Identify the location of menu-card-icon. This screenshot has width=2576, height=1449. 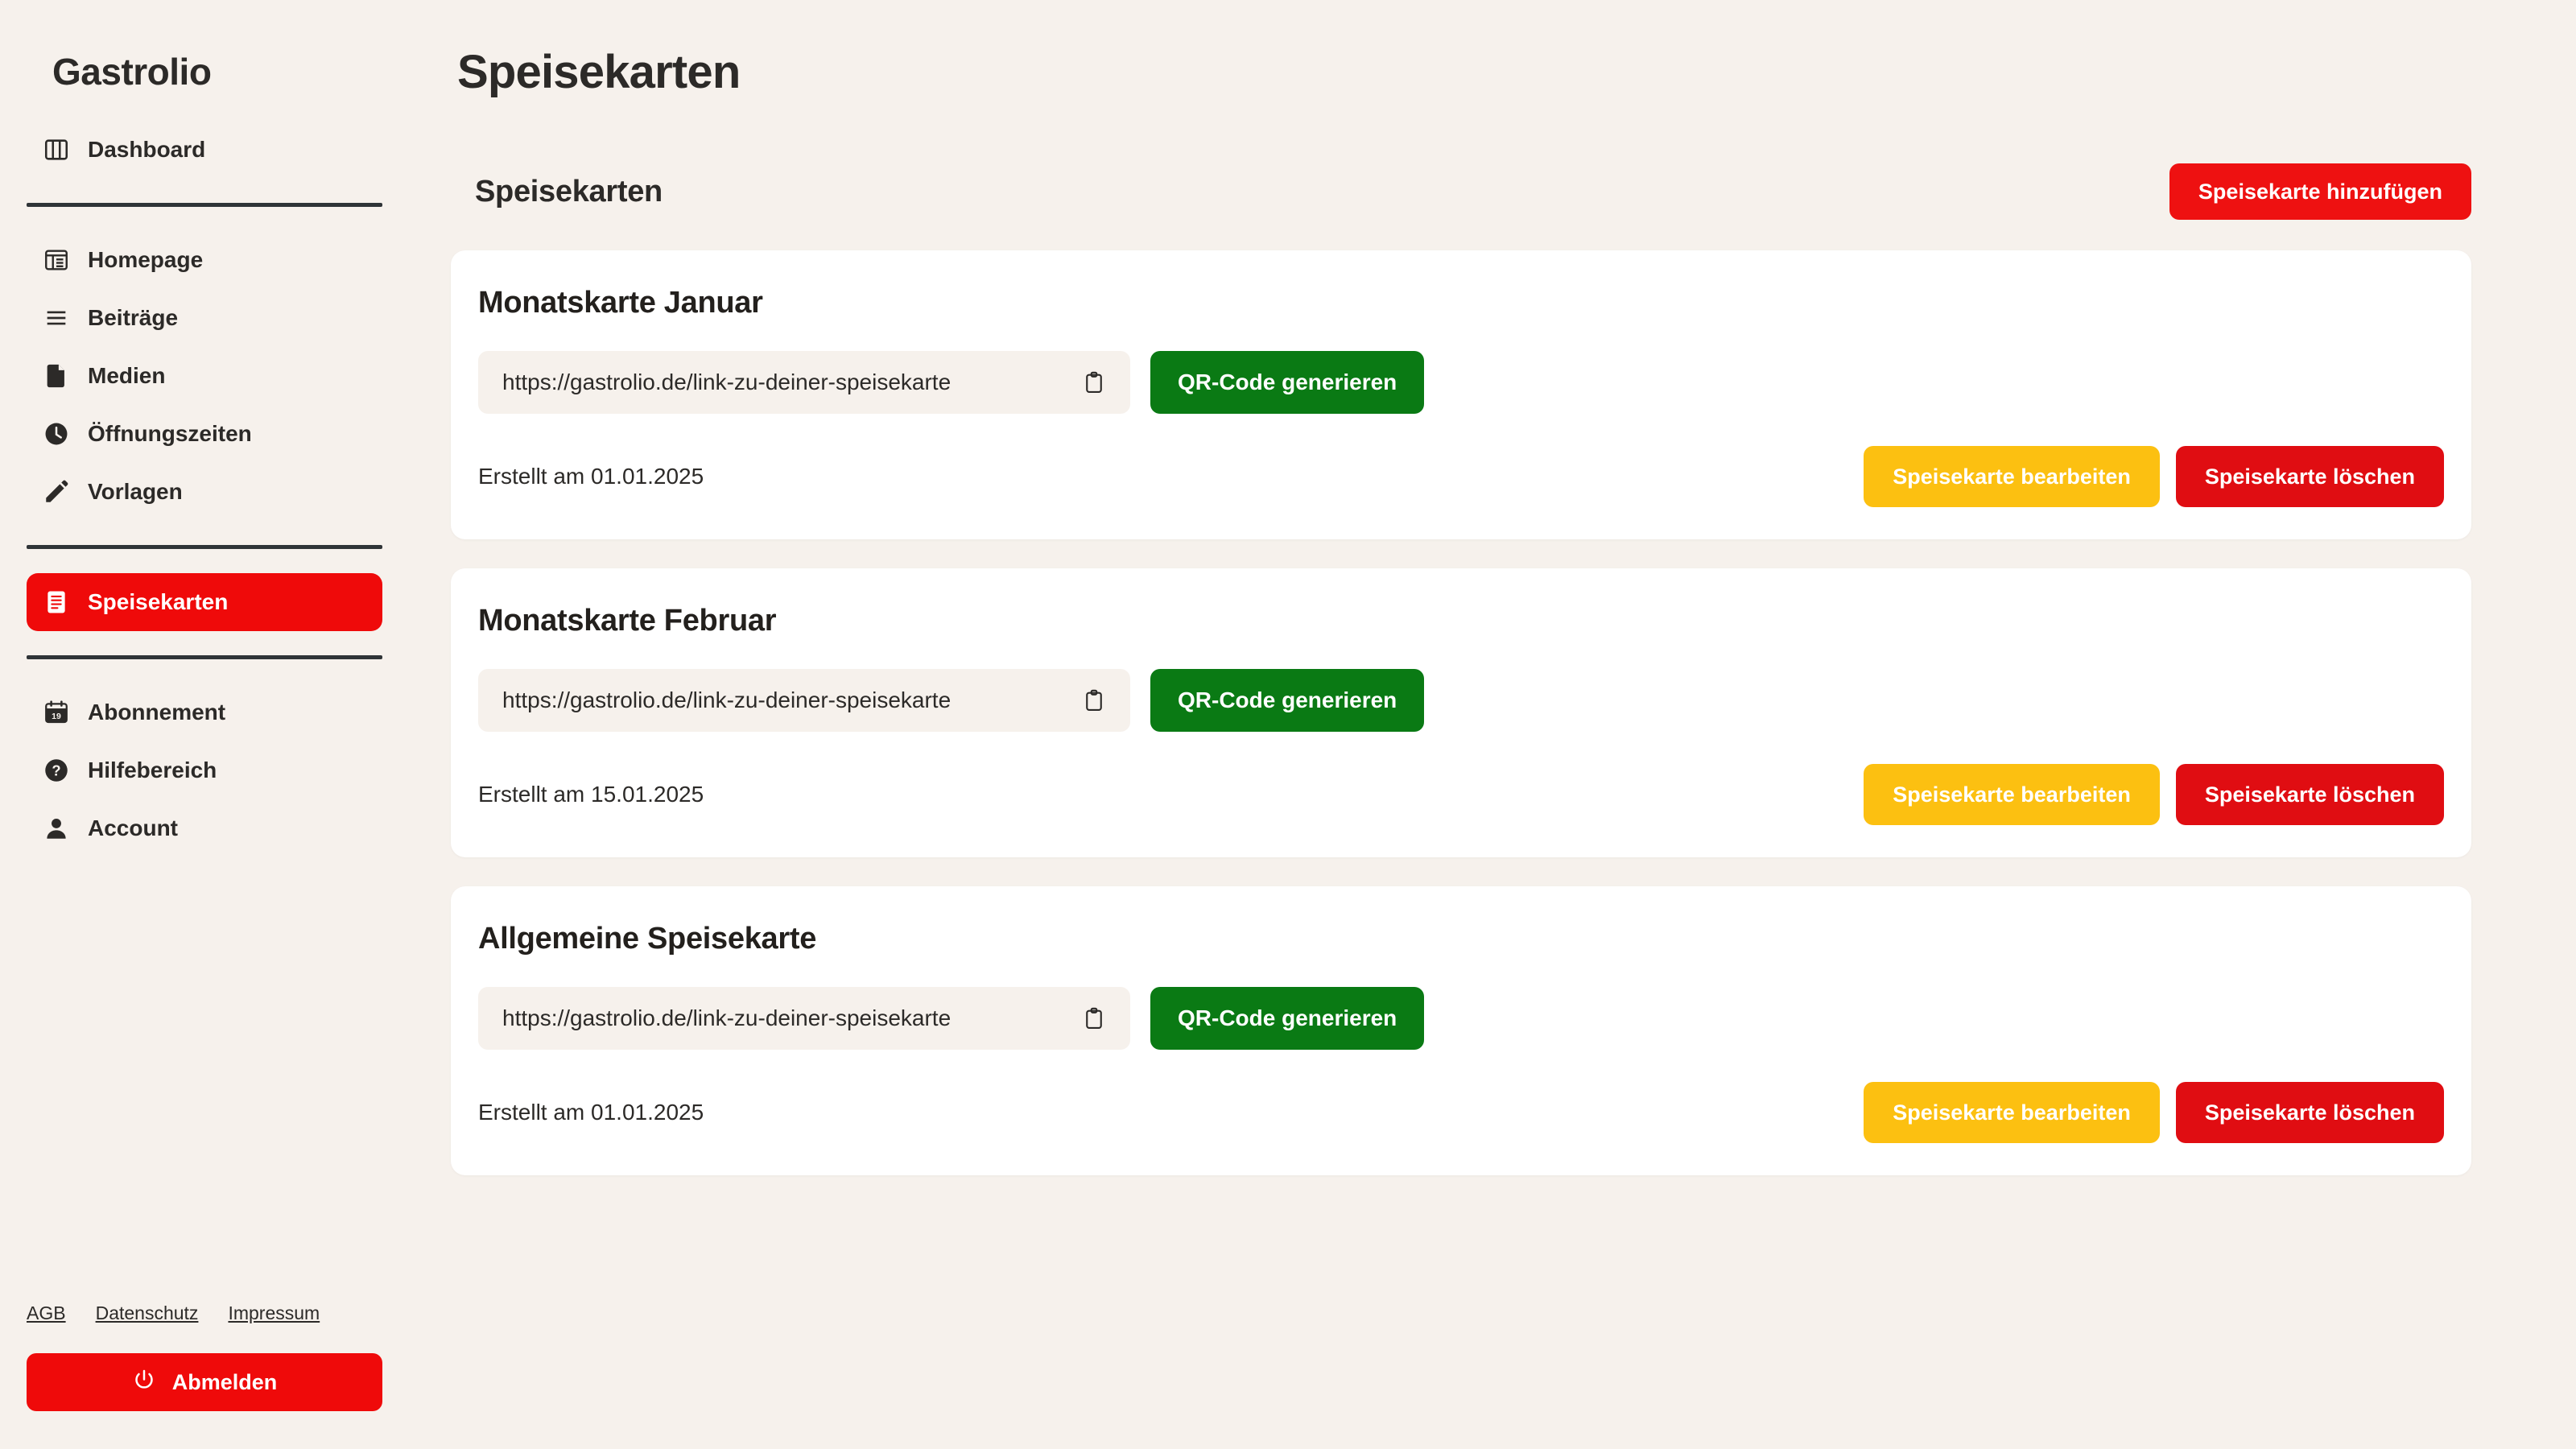
(56, 602).